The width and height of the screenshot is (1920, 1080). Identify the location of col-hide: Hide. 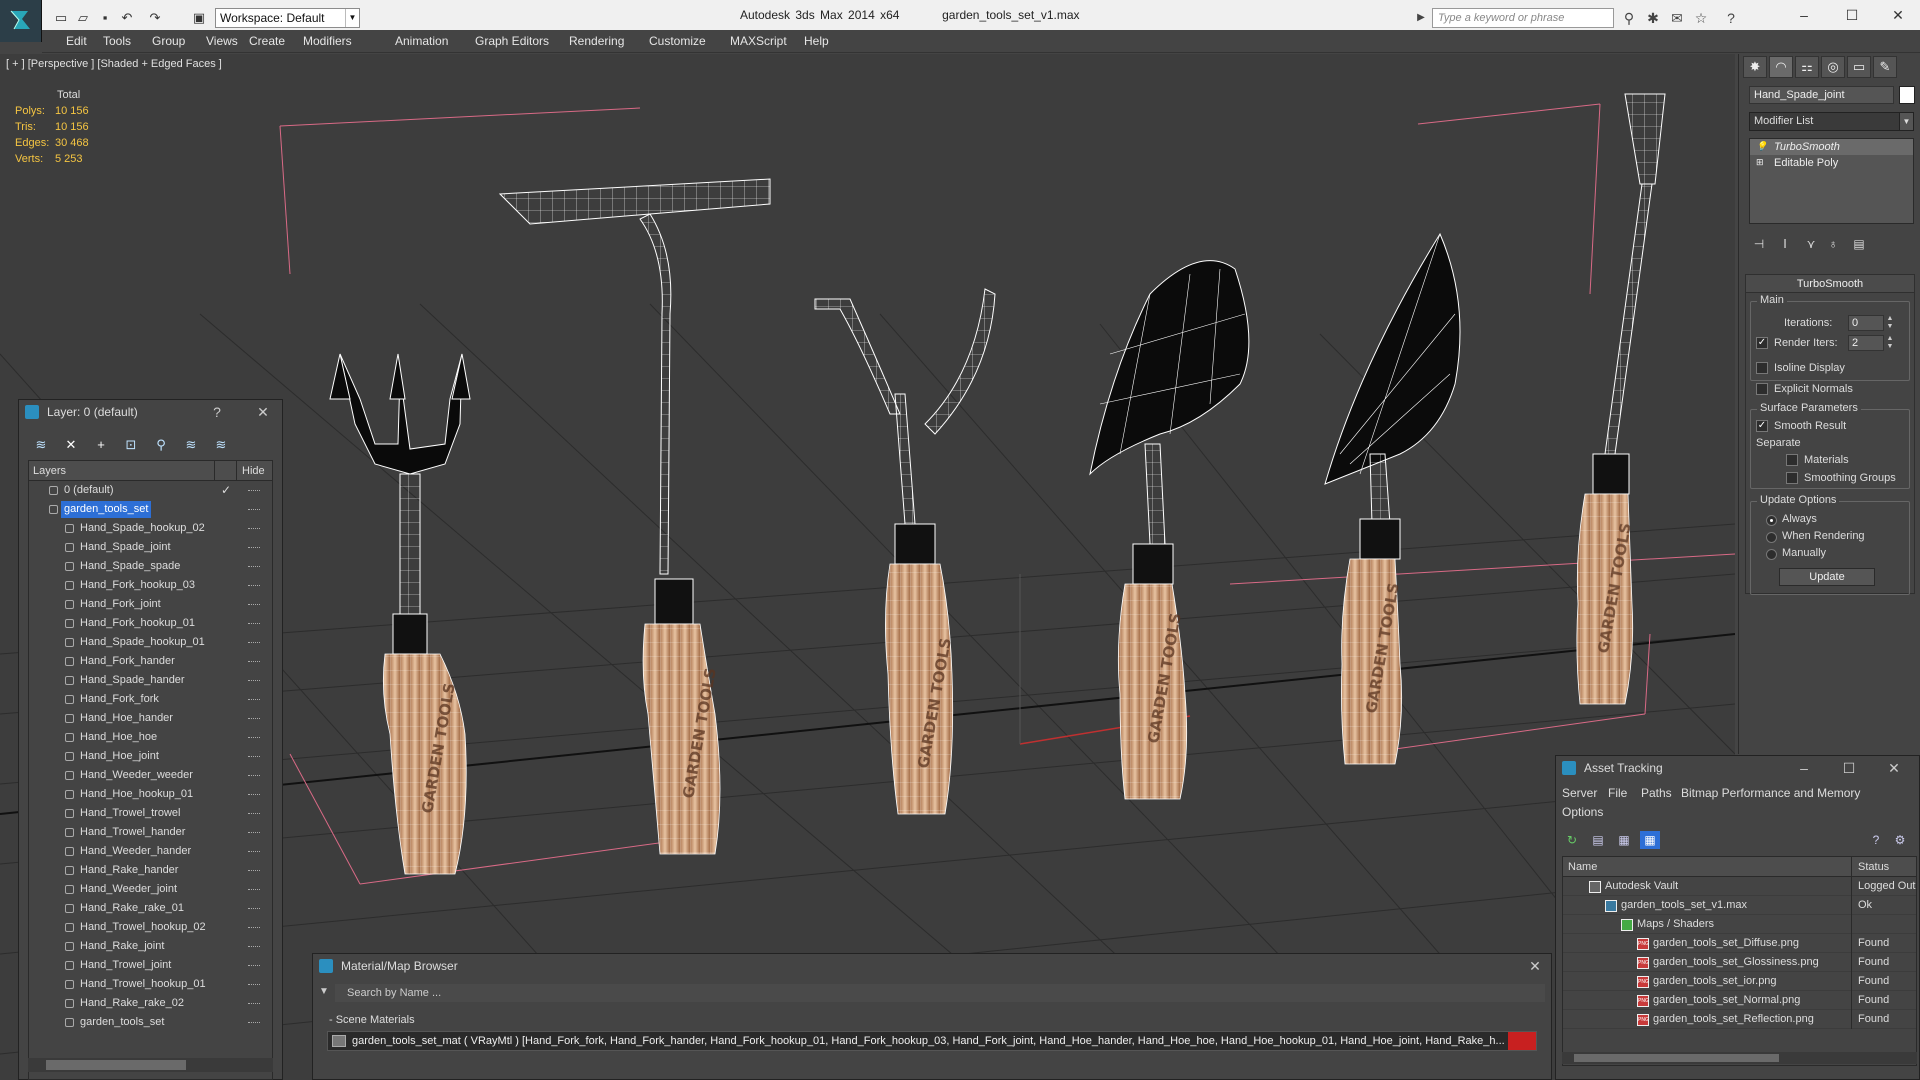
(253, 471).